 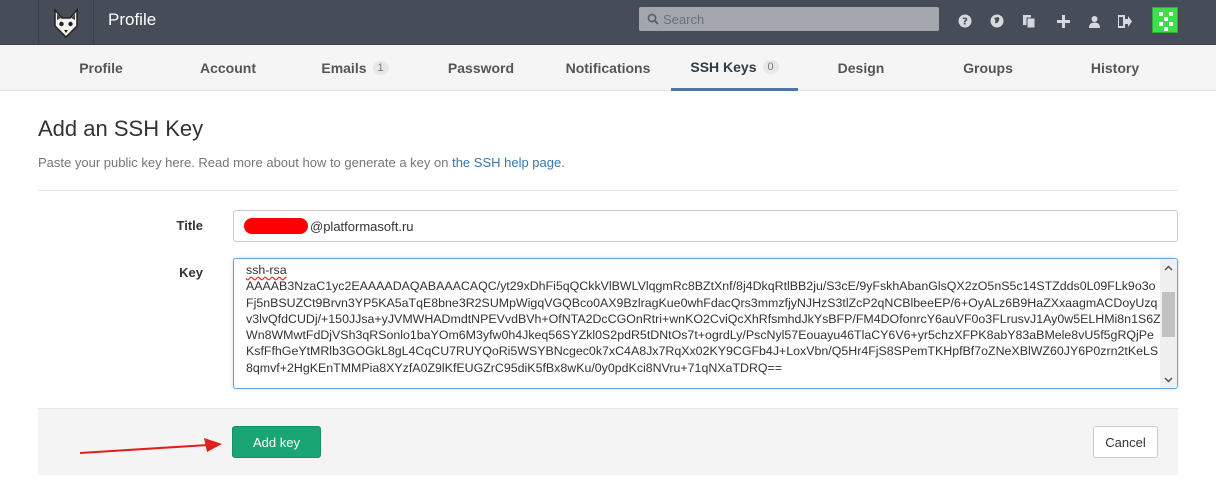 What do you see at coordinates (1165, 20) in the screenshot?
I see `user-avatar` at bounding box center [1165, 20].